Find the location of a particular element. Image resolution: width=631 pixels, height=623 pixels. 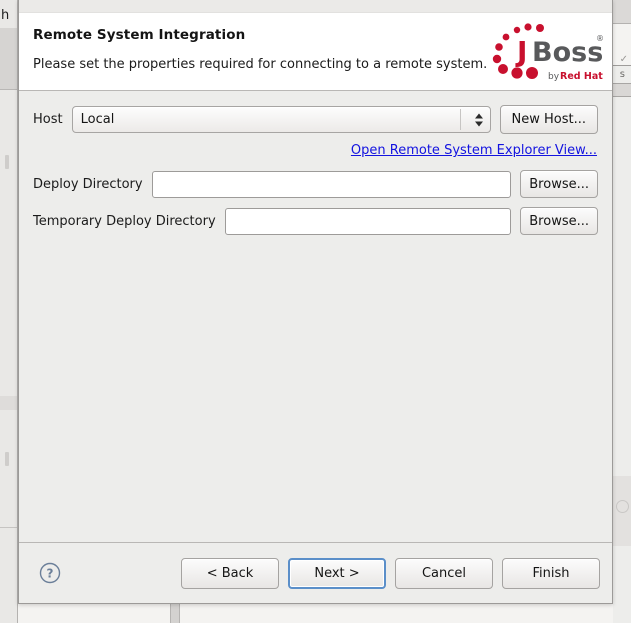

finish-button: Finish is located at coordinates (551, 573).